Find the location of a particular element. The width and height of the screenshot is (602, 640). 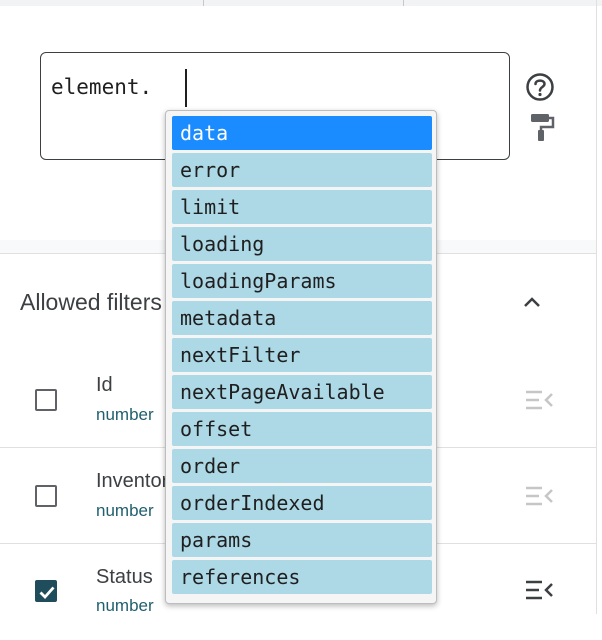

autocomplete-item-order: order is located at coordinates (302, 466).